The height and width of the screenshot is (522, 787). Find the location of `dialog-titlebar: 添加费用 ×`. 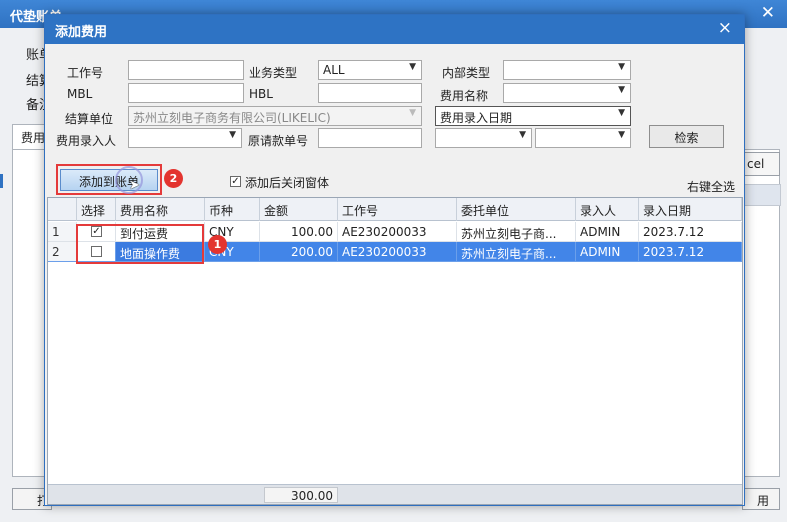

dialog-titlebar: 添加费用 × is located at coordinates (394, 29).